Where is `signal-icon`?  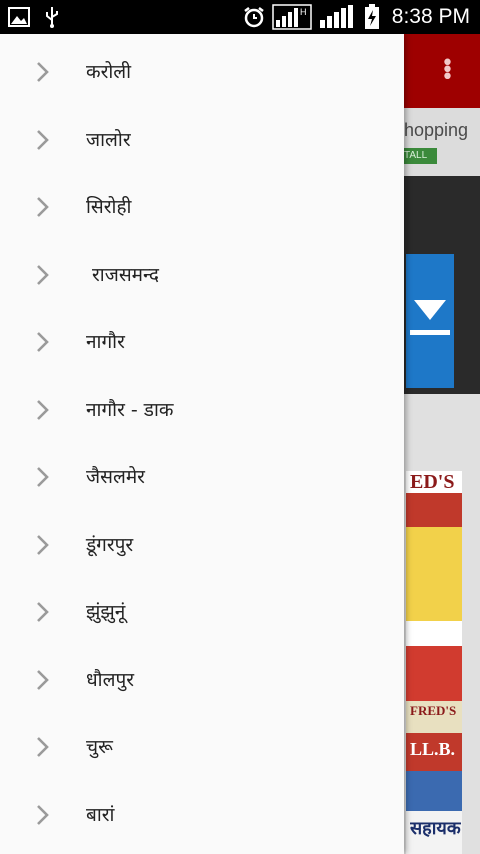
signal-icon is located at coordinates (336, 16).